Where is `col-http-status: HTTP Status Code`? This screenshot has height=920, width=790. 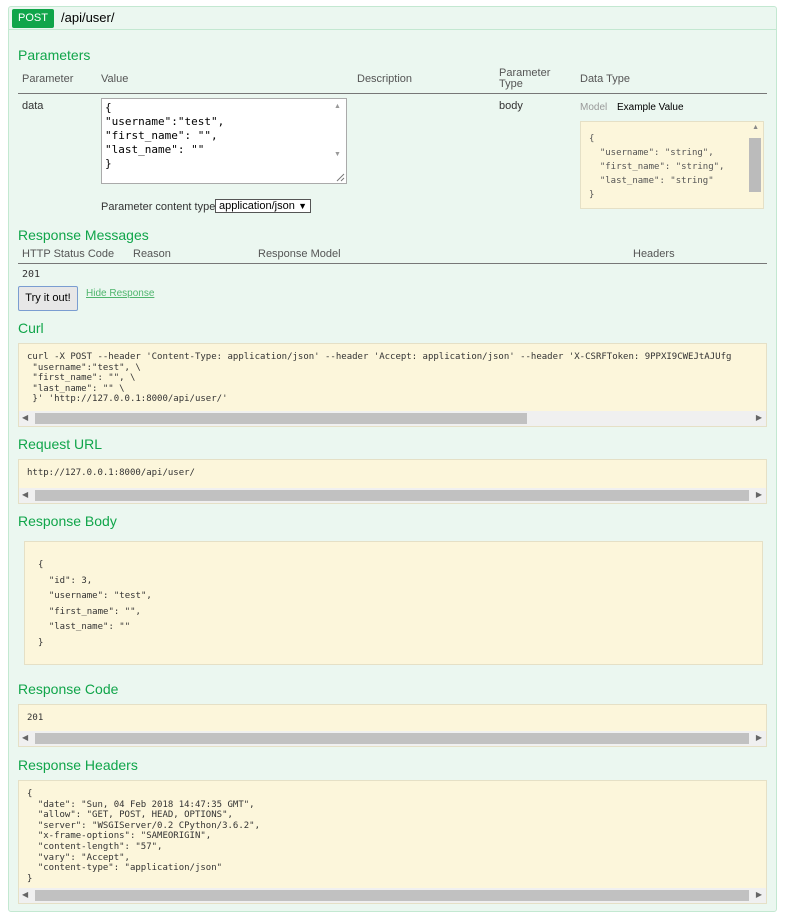
col-http-status: HTTP Status Code is located at coordinates (68, 254).